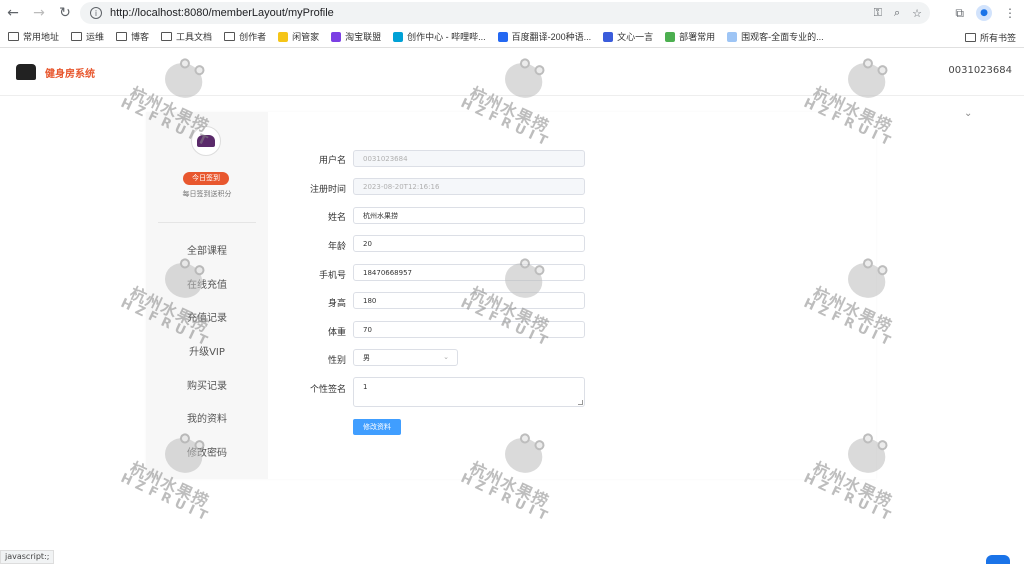 This screenshot has width=1024, height=564. What do you see at coordinates (580, 402) in the screenshot?
I see `resize-handle-icon` at bounding box center [580, 402].